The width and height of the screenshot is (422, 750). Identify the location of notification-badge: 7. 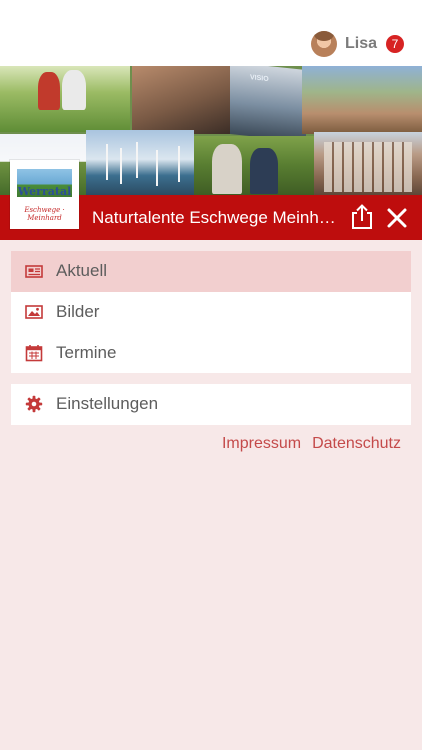
(395, 44).